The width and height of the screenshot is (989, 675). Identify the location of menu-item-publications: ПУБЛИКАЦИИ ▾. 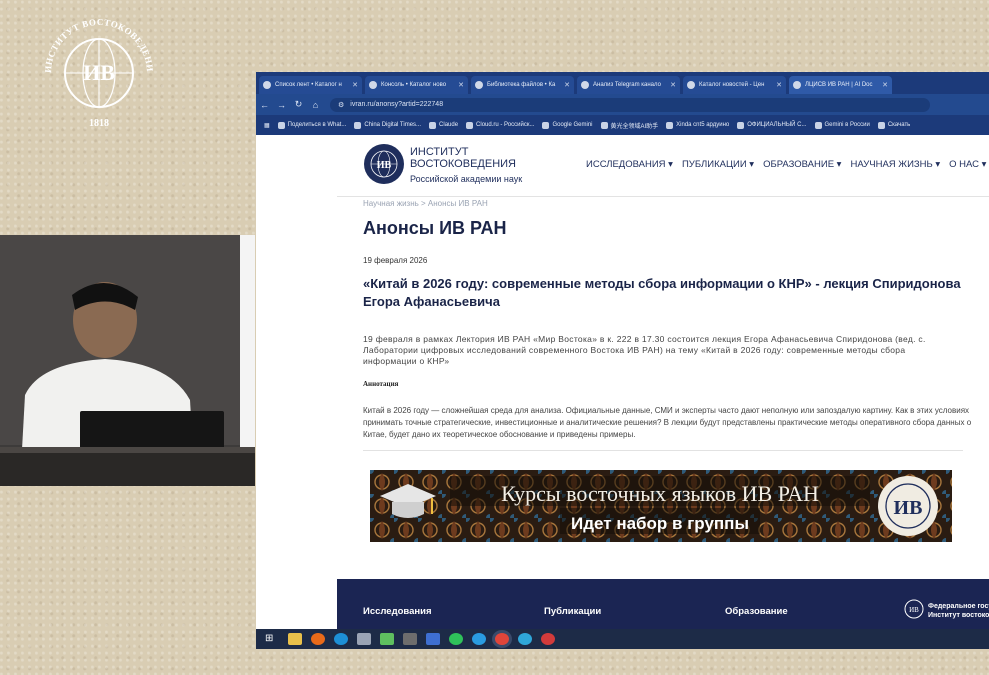
(718, 164).